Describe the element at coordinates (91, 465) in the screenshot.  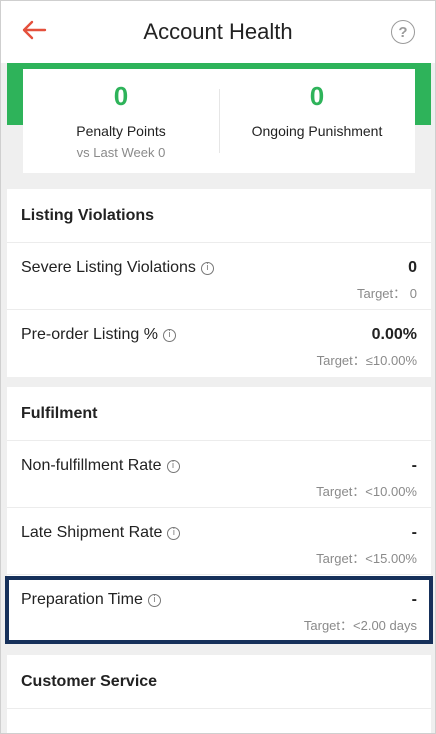
I see `metric-label: Non-fulfillment Rate` at that location.